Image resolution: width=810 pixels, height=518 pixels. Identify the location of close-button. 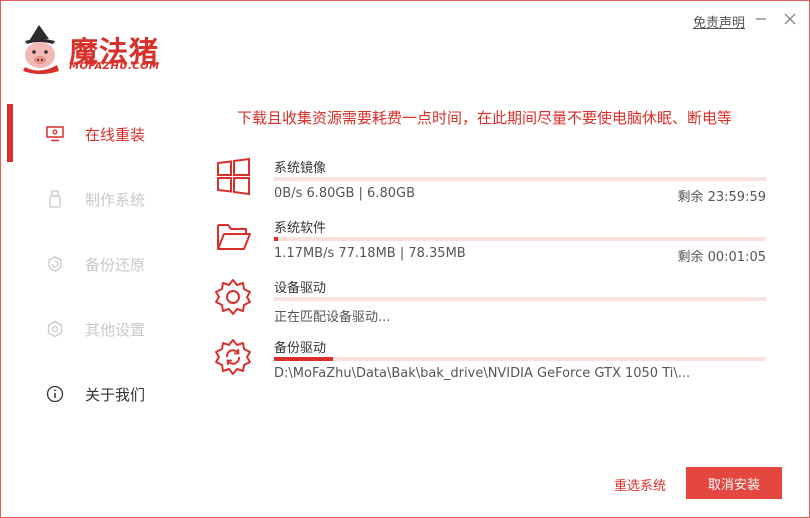
(790, 19).